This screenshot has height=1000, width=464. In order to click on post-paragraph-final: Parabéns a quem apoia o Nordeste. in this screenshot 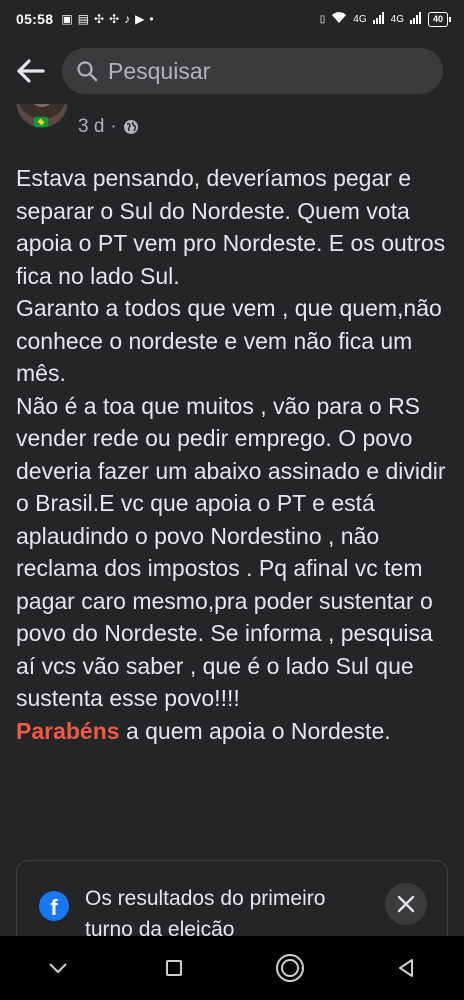, I will do `click(236, 731)`.